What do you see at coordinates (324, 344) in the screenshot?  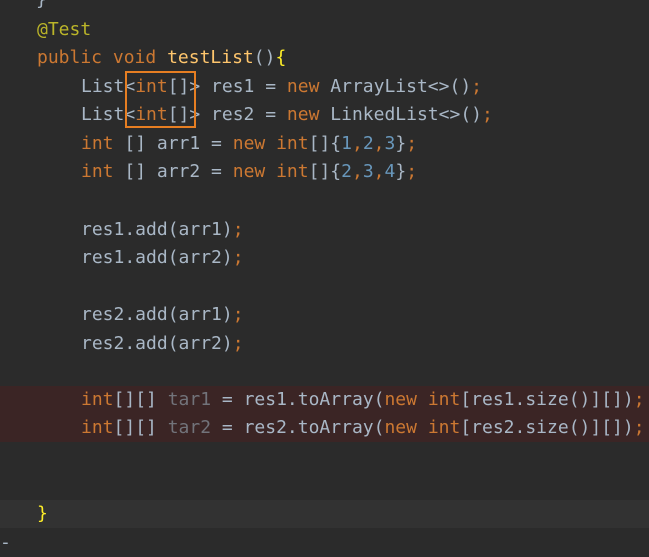 I see `code-line: res2.add(arr2);` at bounding box center [324, 344].